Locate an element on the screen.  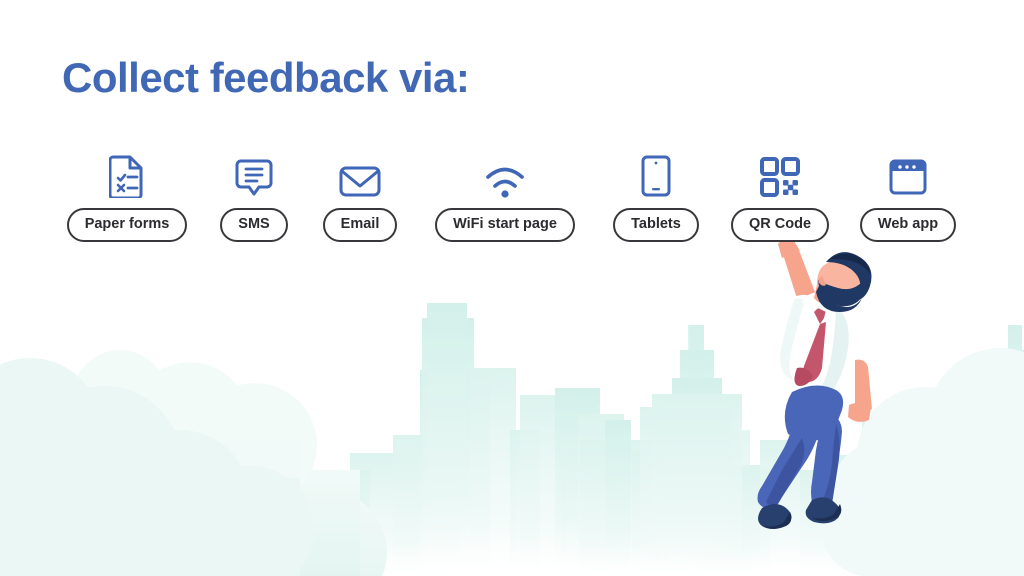
channel-pill-email: Email is located at coordinates (360, 225).